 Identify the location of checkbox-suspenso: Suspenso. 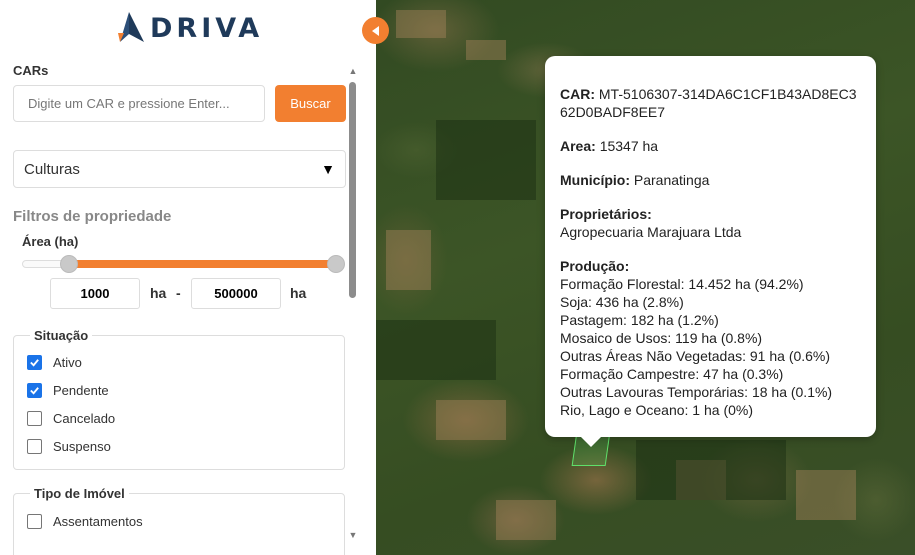
(69, 446).